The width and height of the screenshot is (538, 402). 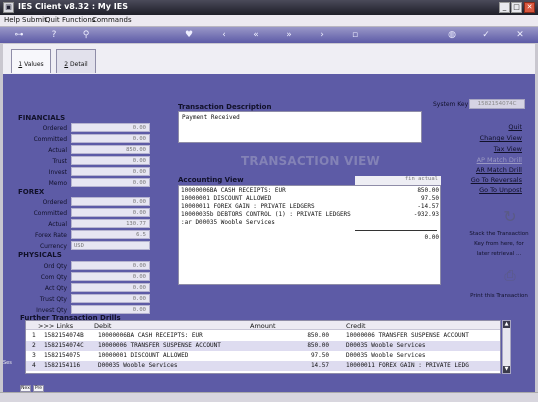 I want to click on session-marker: Ses, so click(x=7, y=363).